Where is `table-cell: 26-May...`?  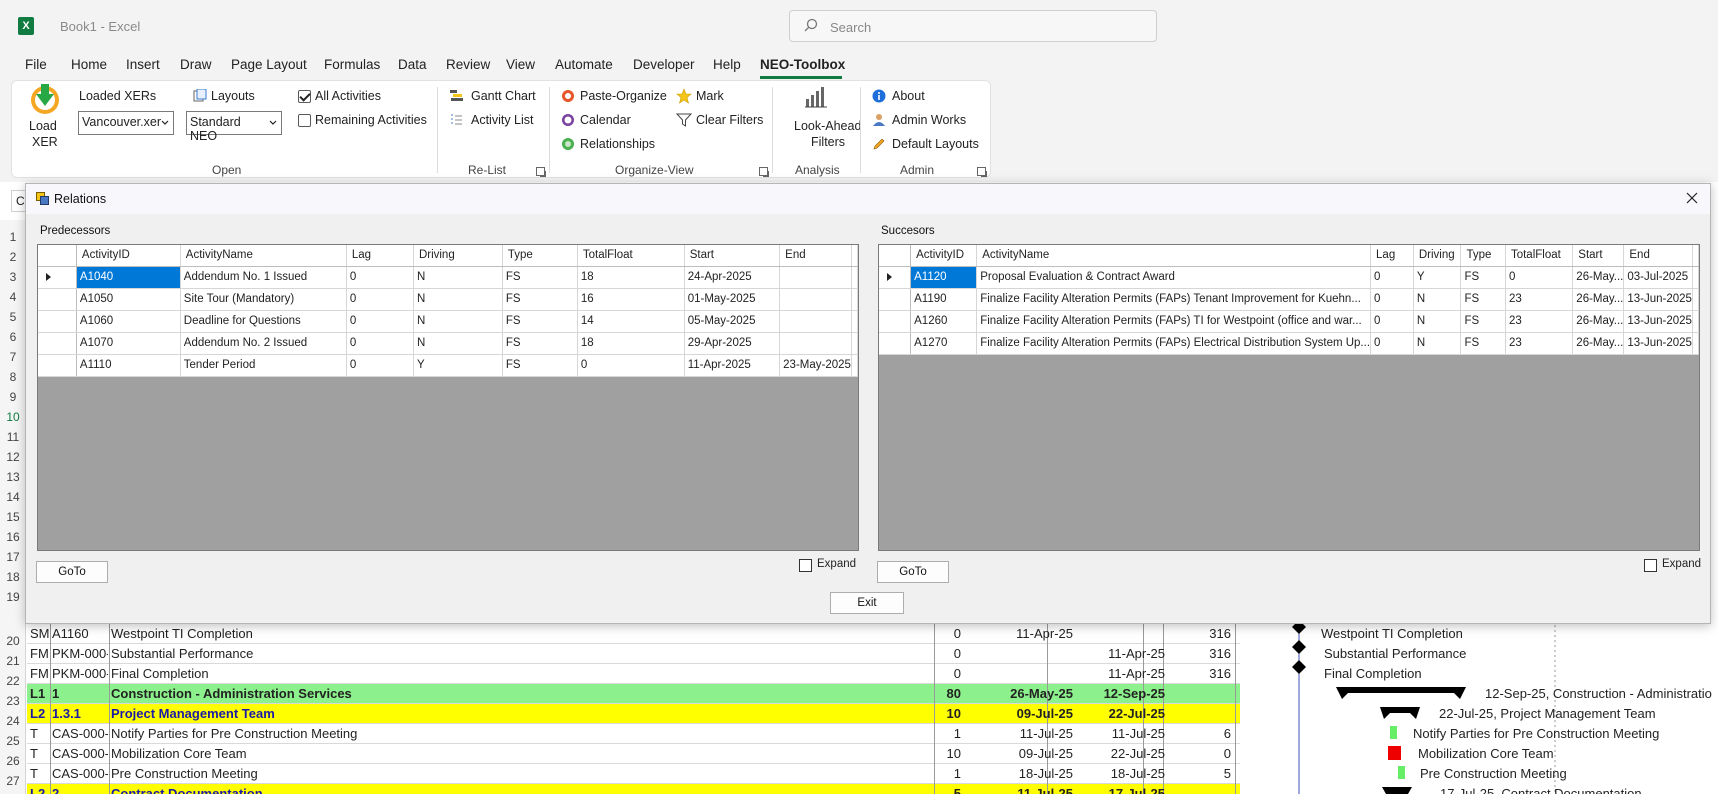 table-cell: 26-May... is located at coordinates (1598, 299).